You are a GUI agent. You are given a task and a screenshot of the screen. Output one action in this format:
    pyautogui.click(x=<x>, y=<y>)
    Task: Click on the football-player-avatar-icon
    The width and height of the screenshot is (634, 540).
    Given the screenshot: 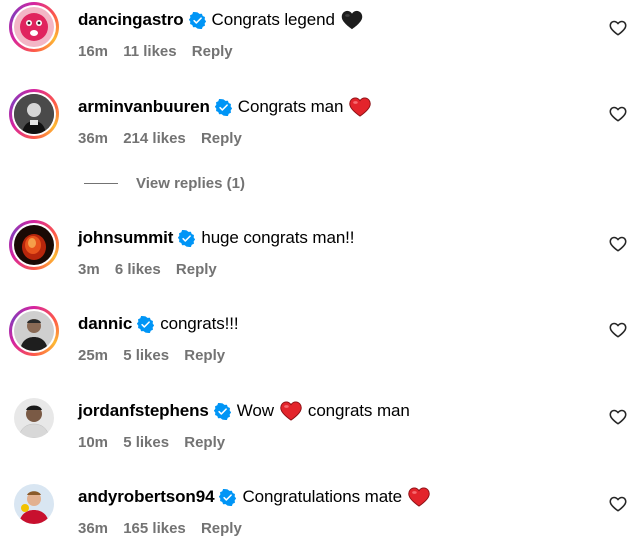 What is the action you would take?
    pyautogui.click(x=34, y=504)
    